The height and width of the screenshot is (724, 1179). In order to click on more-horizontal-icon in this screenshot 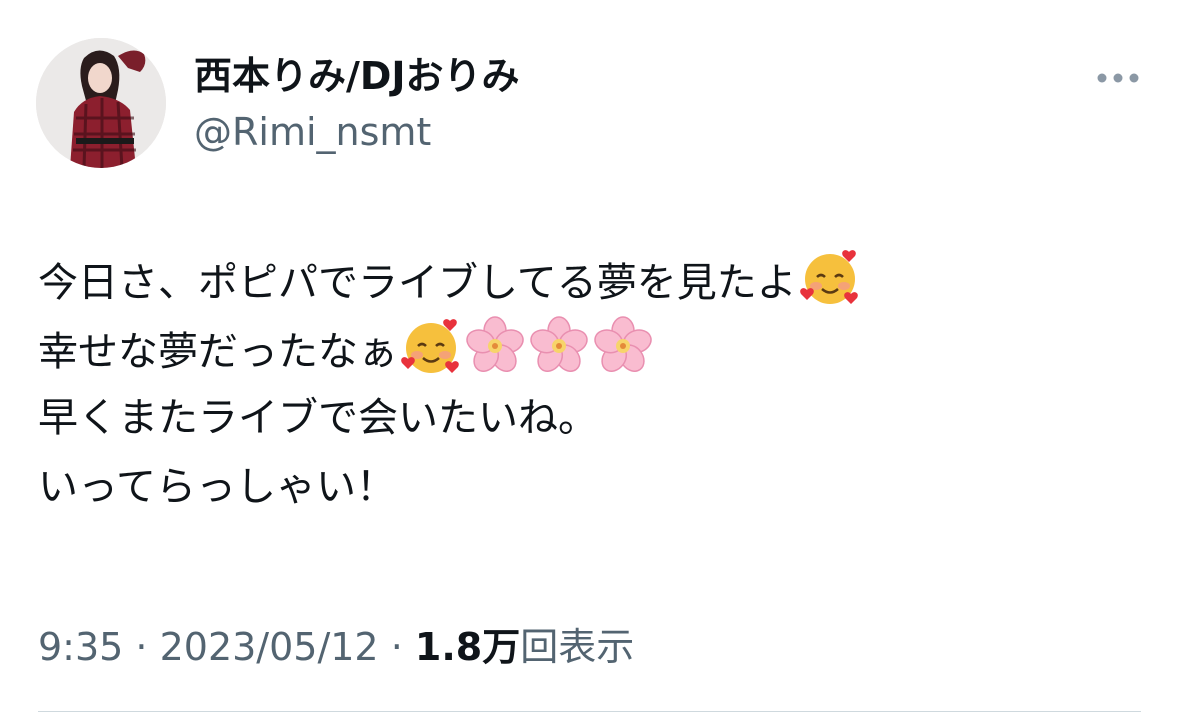, I will do `click(1118, 78)`.